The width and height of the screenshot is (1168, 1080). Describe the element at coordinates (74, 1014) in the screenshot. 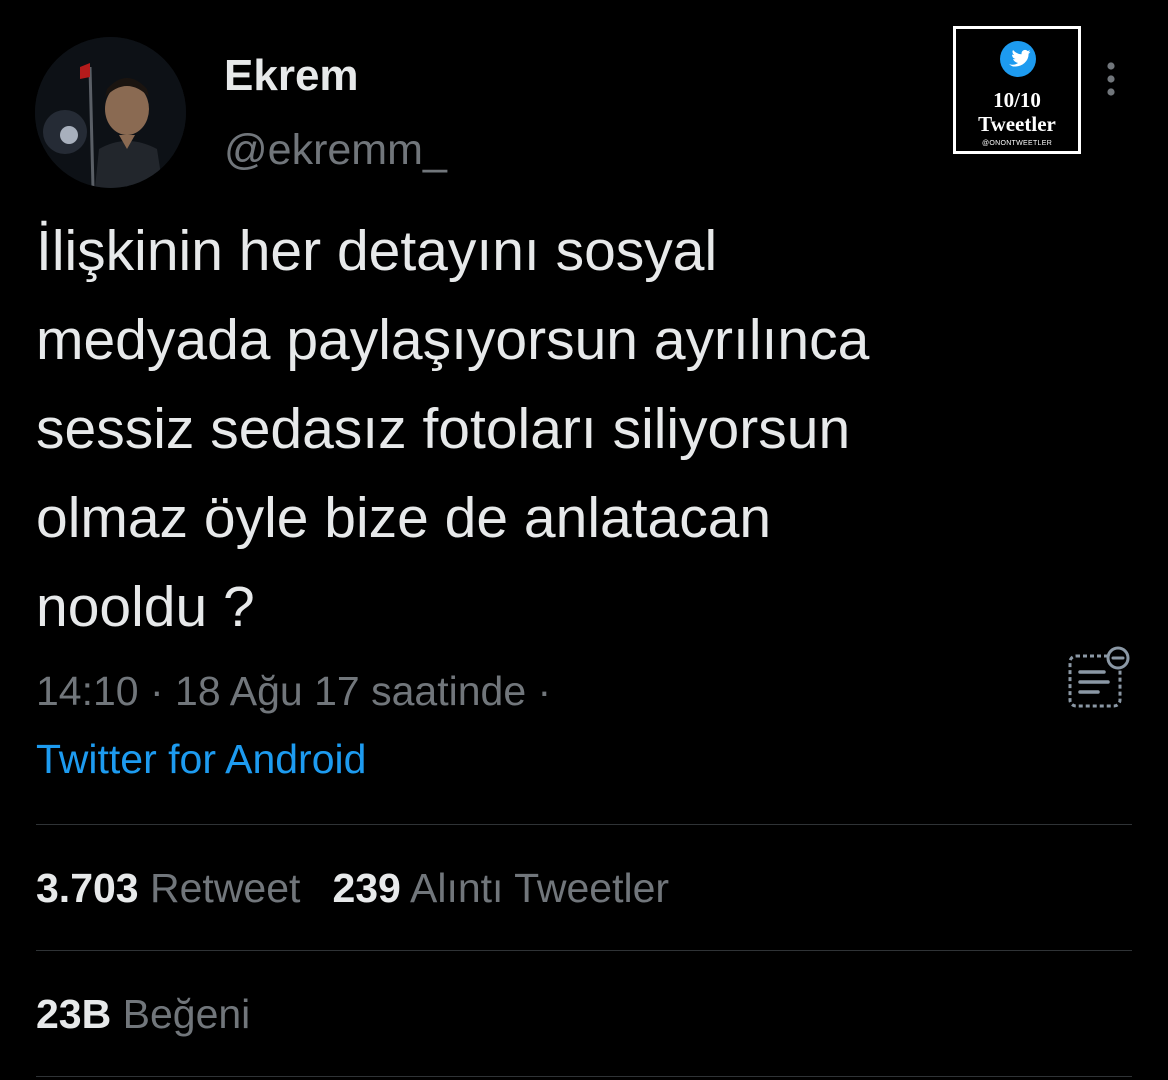

I see `like-count: 23B` at that location.